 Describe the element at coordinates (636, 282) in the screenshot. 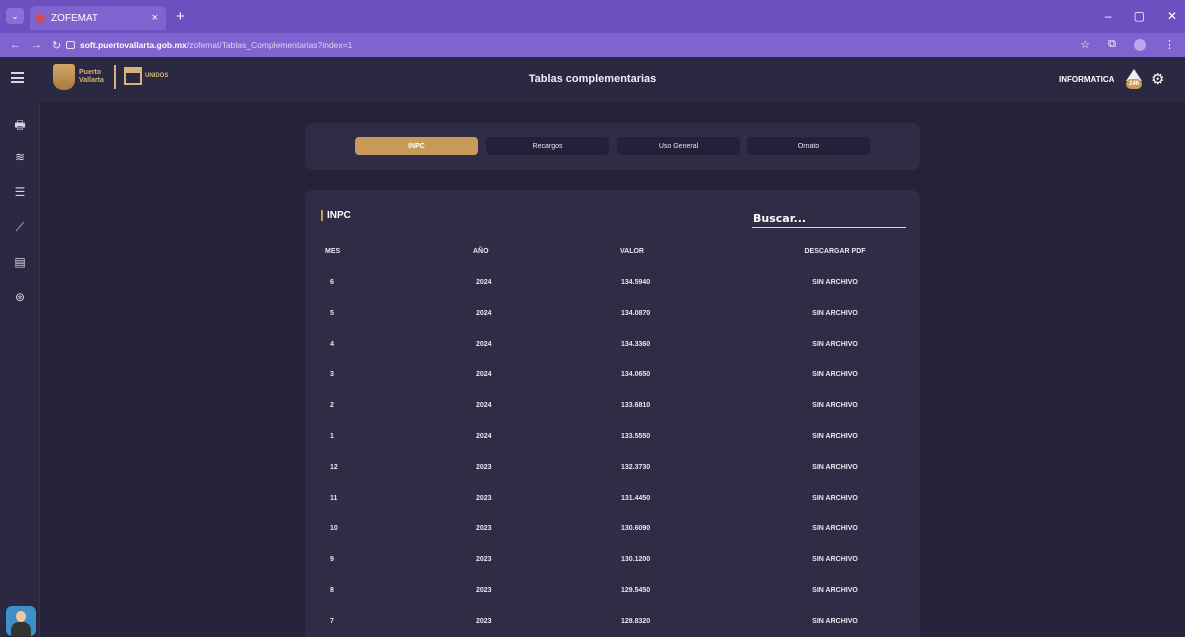

I see `cell-valor: 134.5940` at that location.